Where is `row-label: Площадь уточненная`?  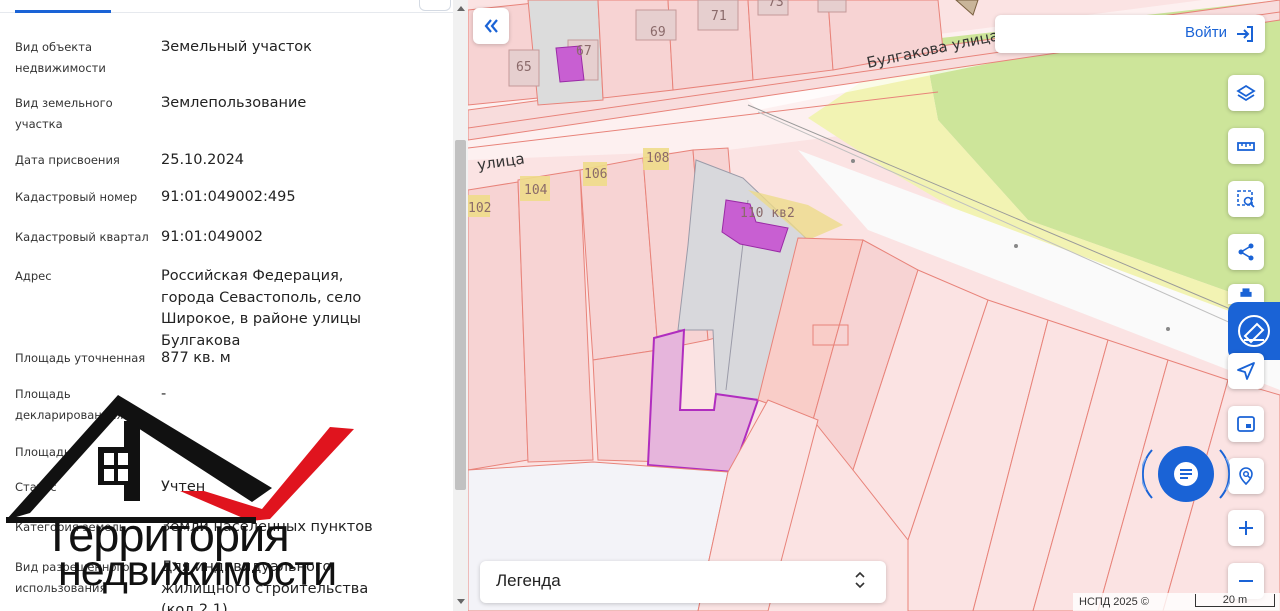 row-label: Площадь уточненная is located at coordinates (80, 358).